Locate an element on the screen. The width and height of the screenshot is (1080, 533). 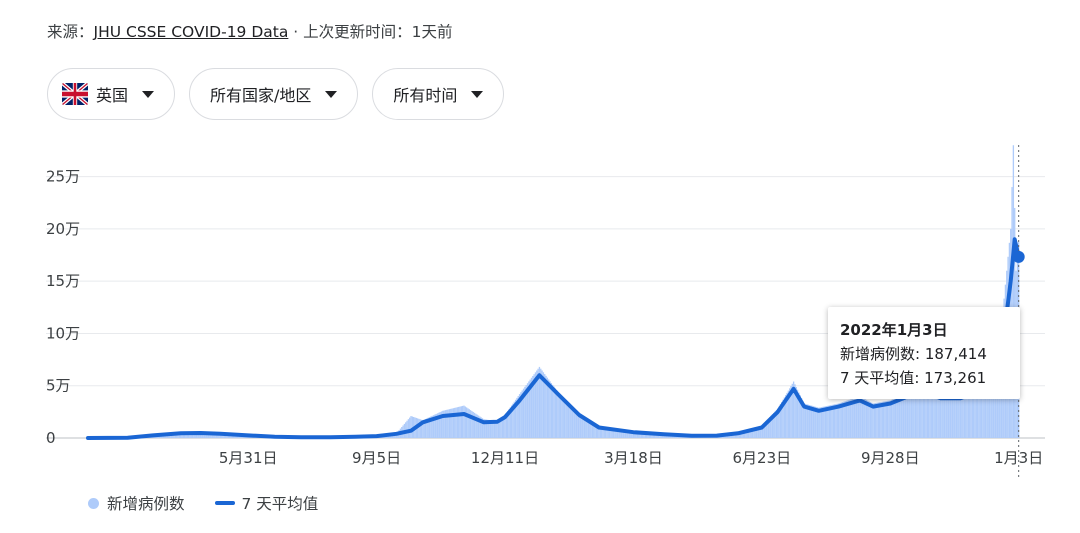
x-tick-label: 5月31日 is located at coordinates (248, 458).